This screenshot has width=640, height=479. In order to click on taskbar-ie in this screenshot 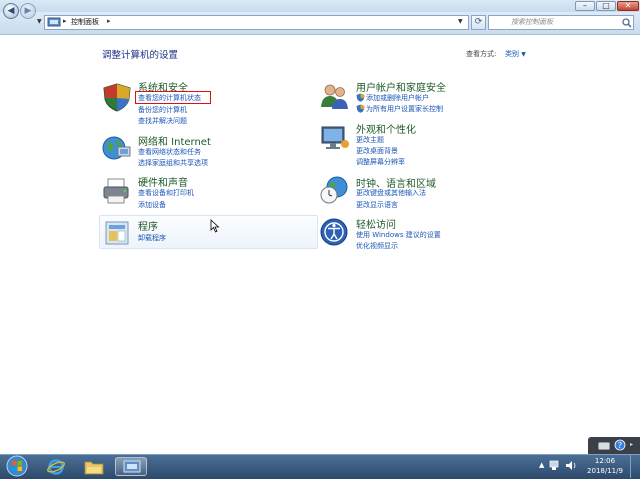, I will do `click(56, 466)`.